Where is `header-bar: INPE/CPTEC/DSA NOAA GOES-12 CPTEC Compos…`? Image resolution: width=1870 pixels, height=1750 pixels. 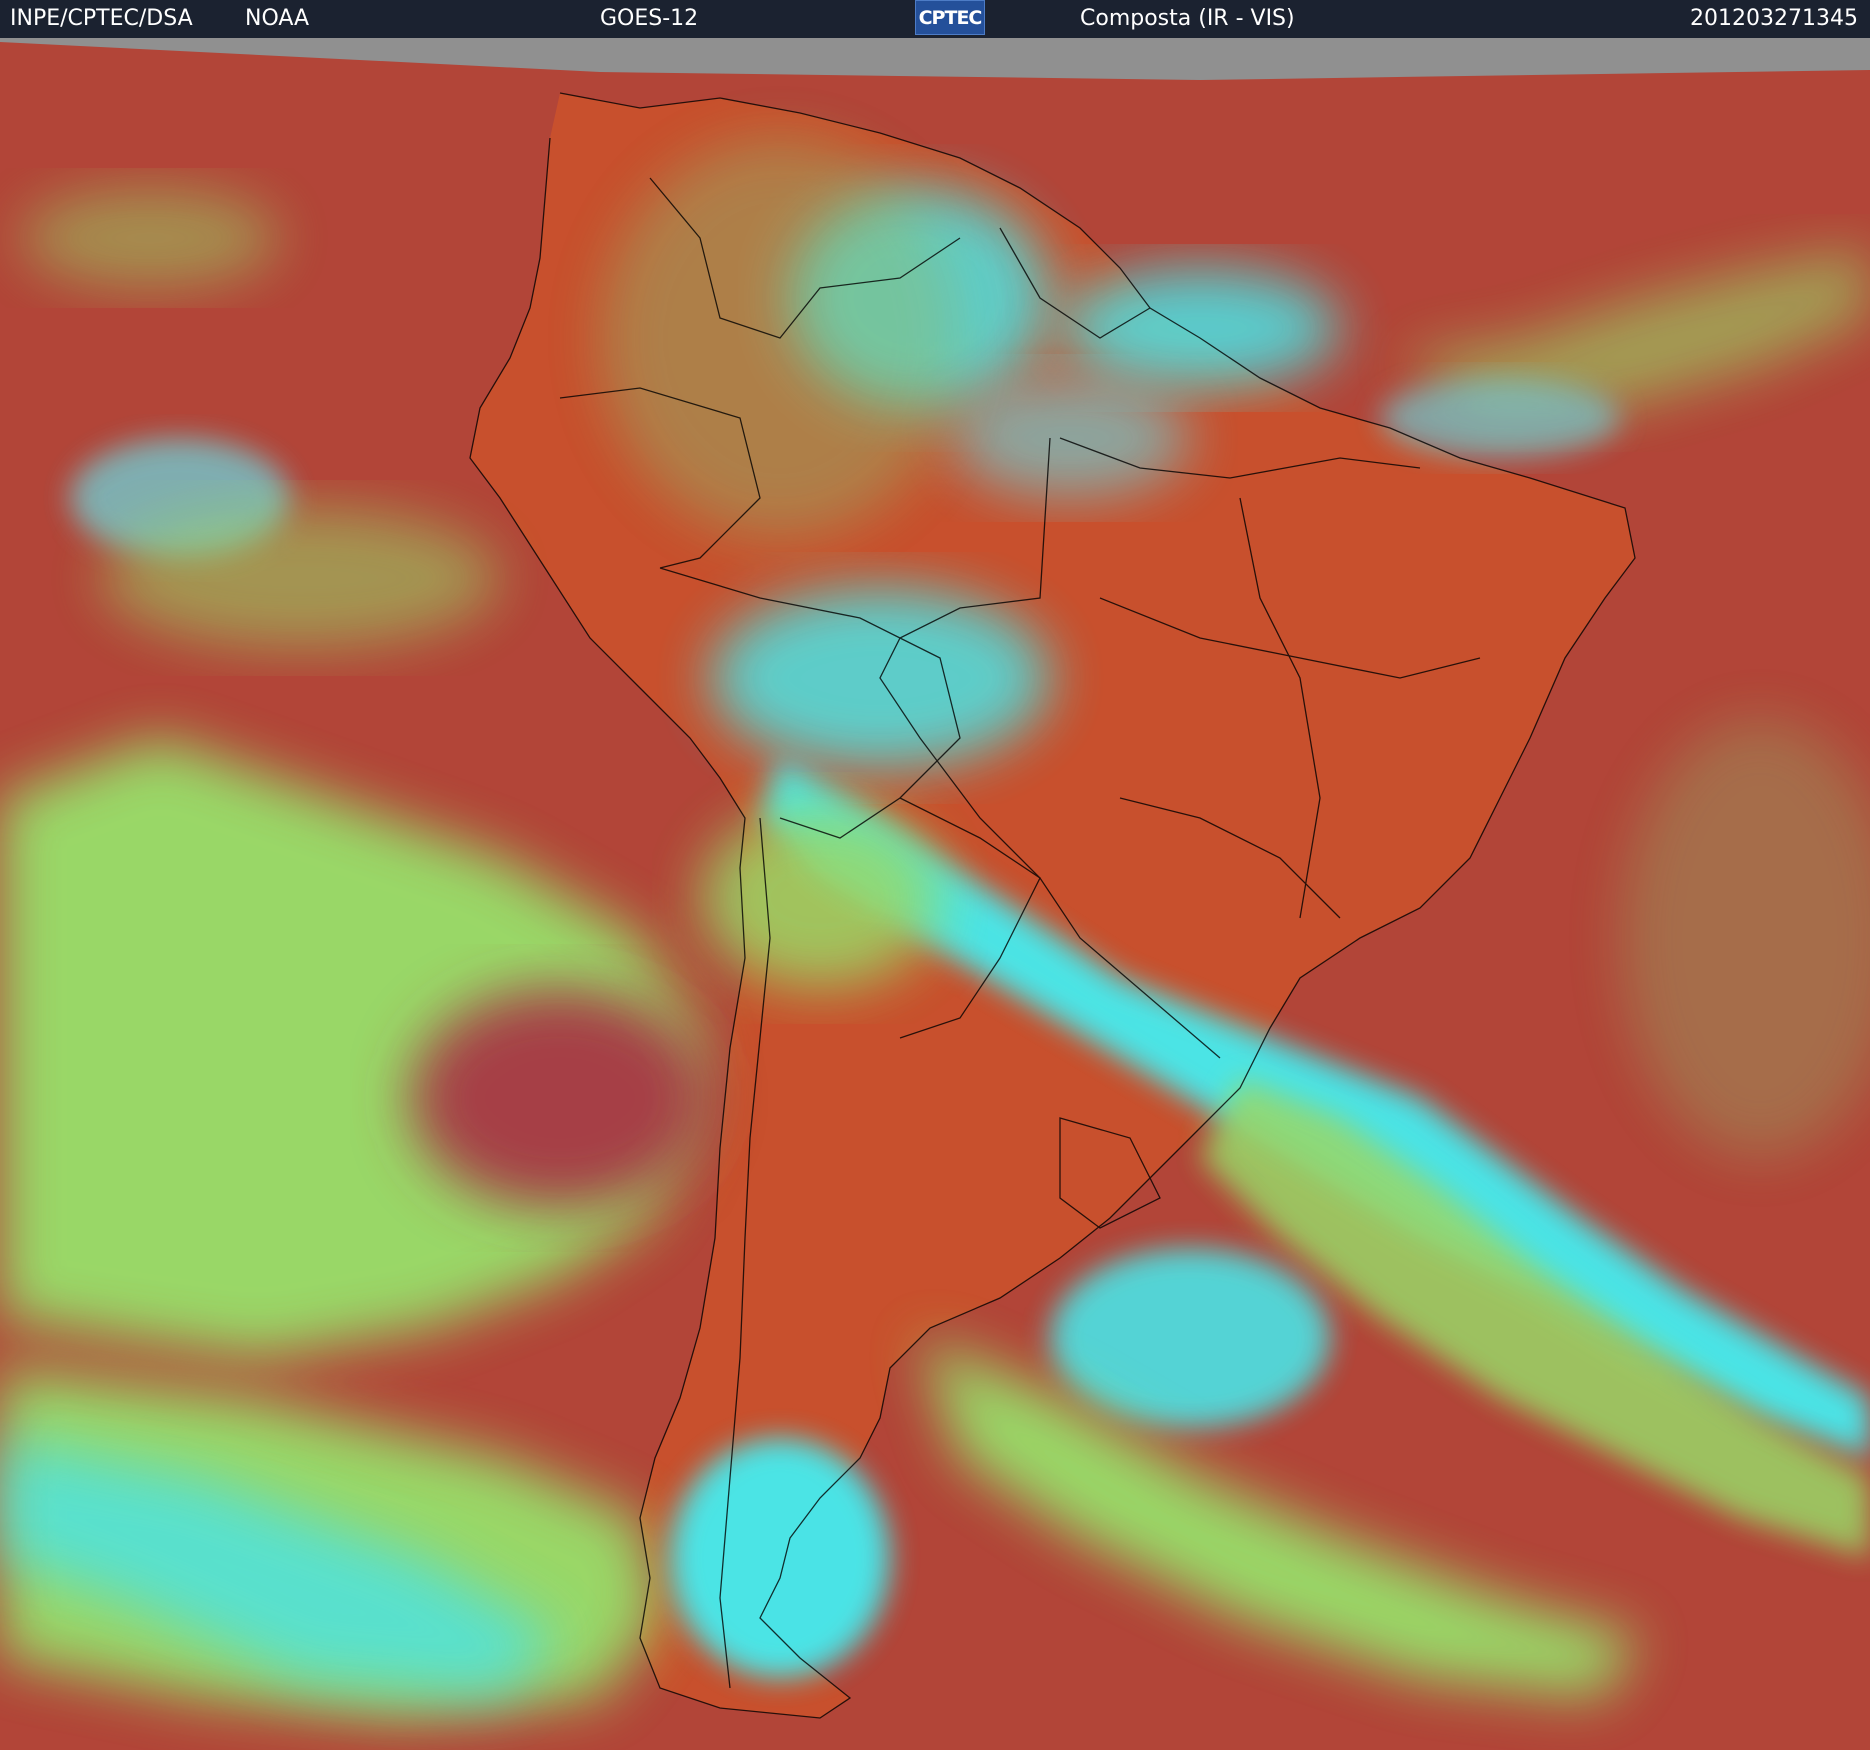 header-bar: INPE/CPTEC/DSA NOAA GOES-12 CPTEC Compos… is located at coordinates (935, 19).